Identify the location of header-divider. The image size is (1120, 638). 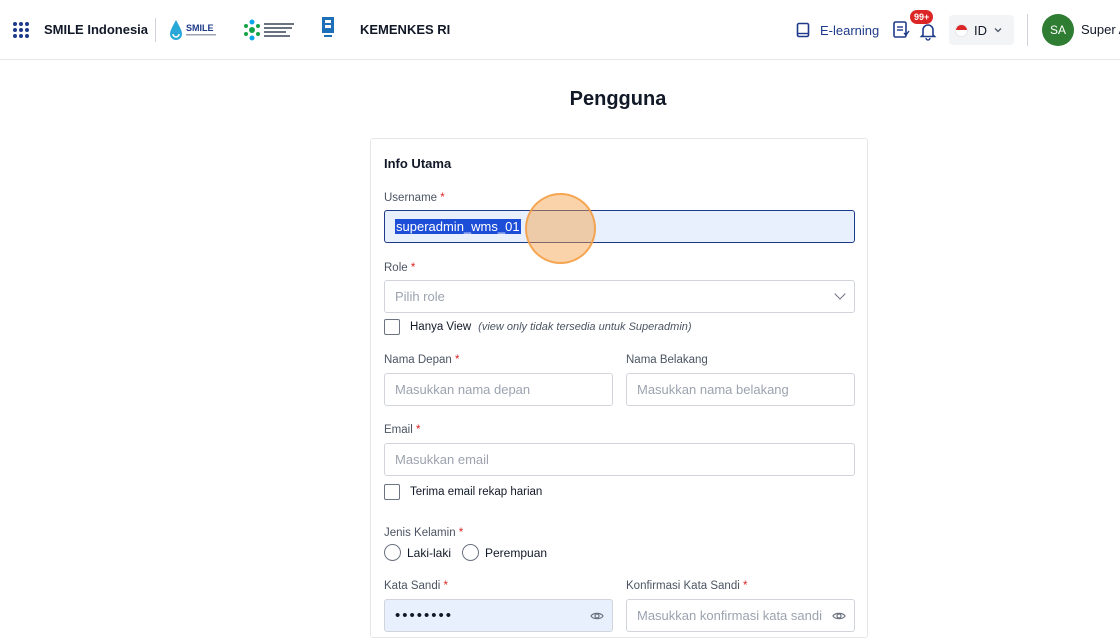
(155, 30).